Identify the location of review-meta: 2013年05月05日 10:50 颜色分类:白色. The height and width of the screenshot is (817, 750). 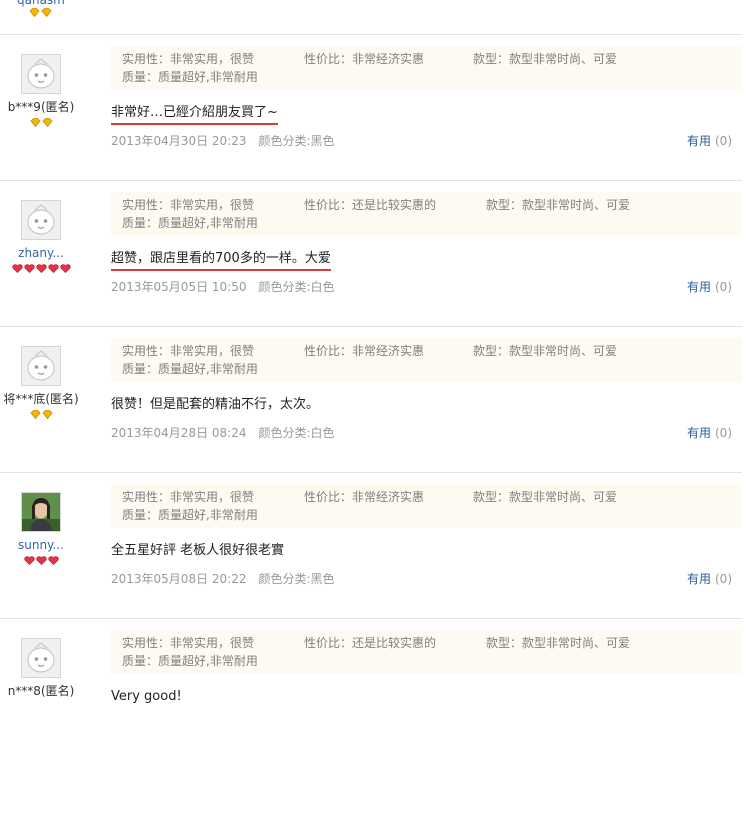
(223, 287).